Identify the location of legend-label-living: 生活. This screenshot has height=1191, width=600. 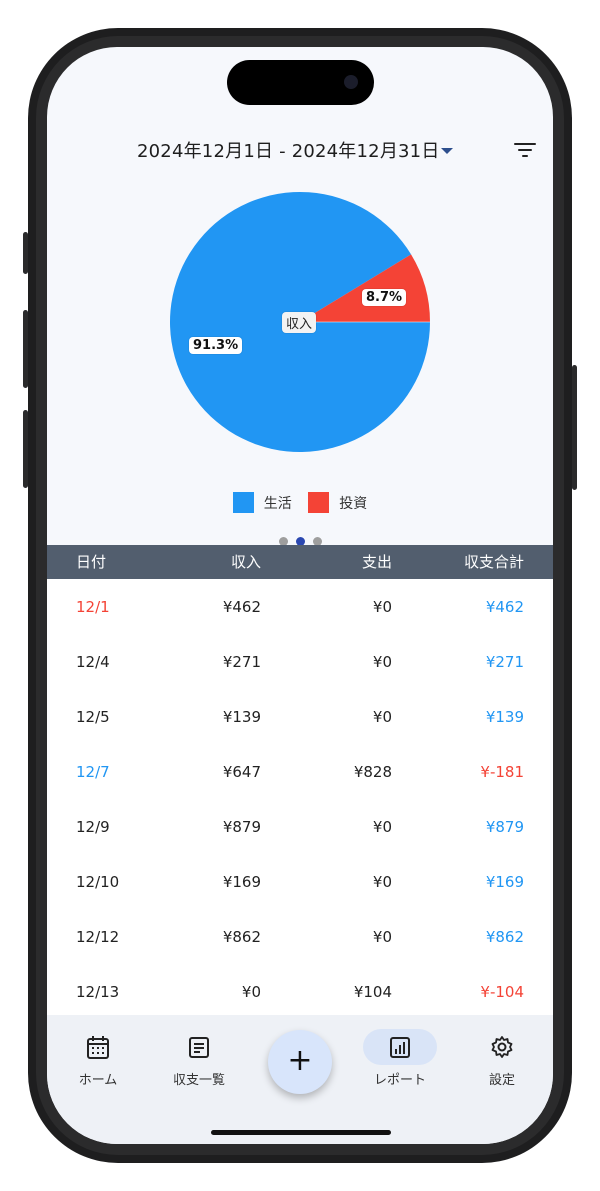
(277, 503).